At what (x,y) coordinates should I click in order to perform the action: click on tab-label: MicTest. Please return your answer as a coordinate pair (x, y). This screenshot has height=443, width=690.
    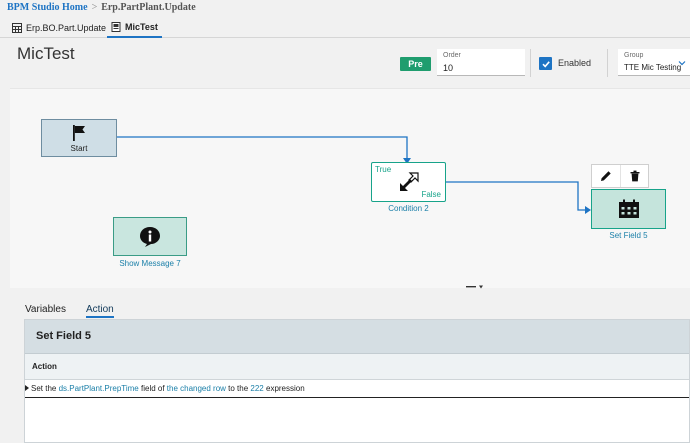
    Looking at the image, I should click on (141, 27).